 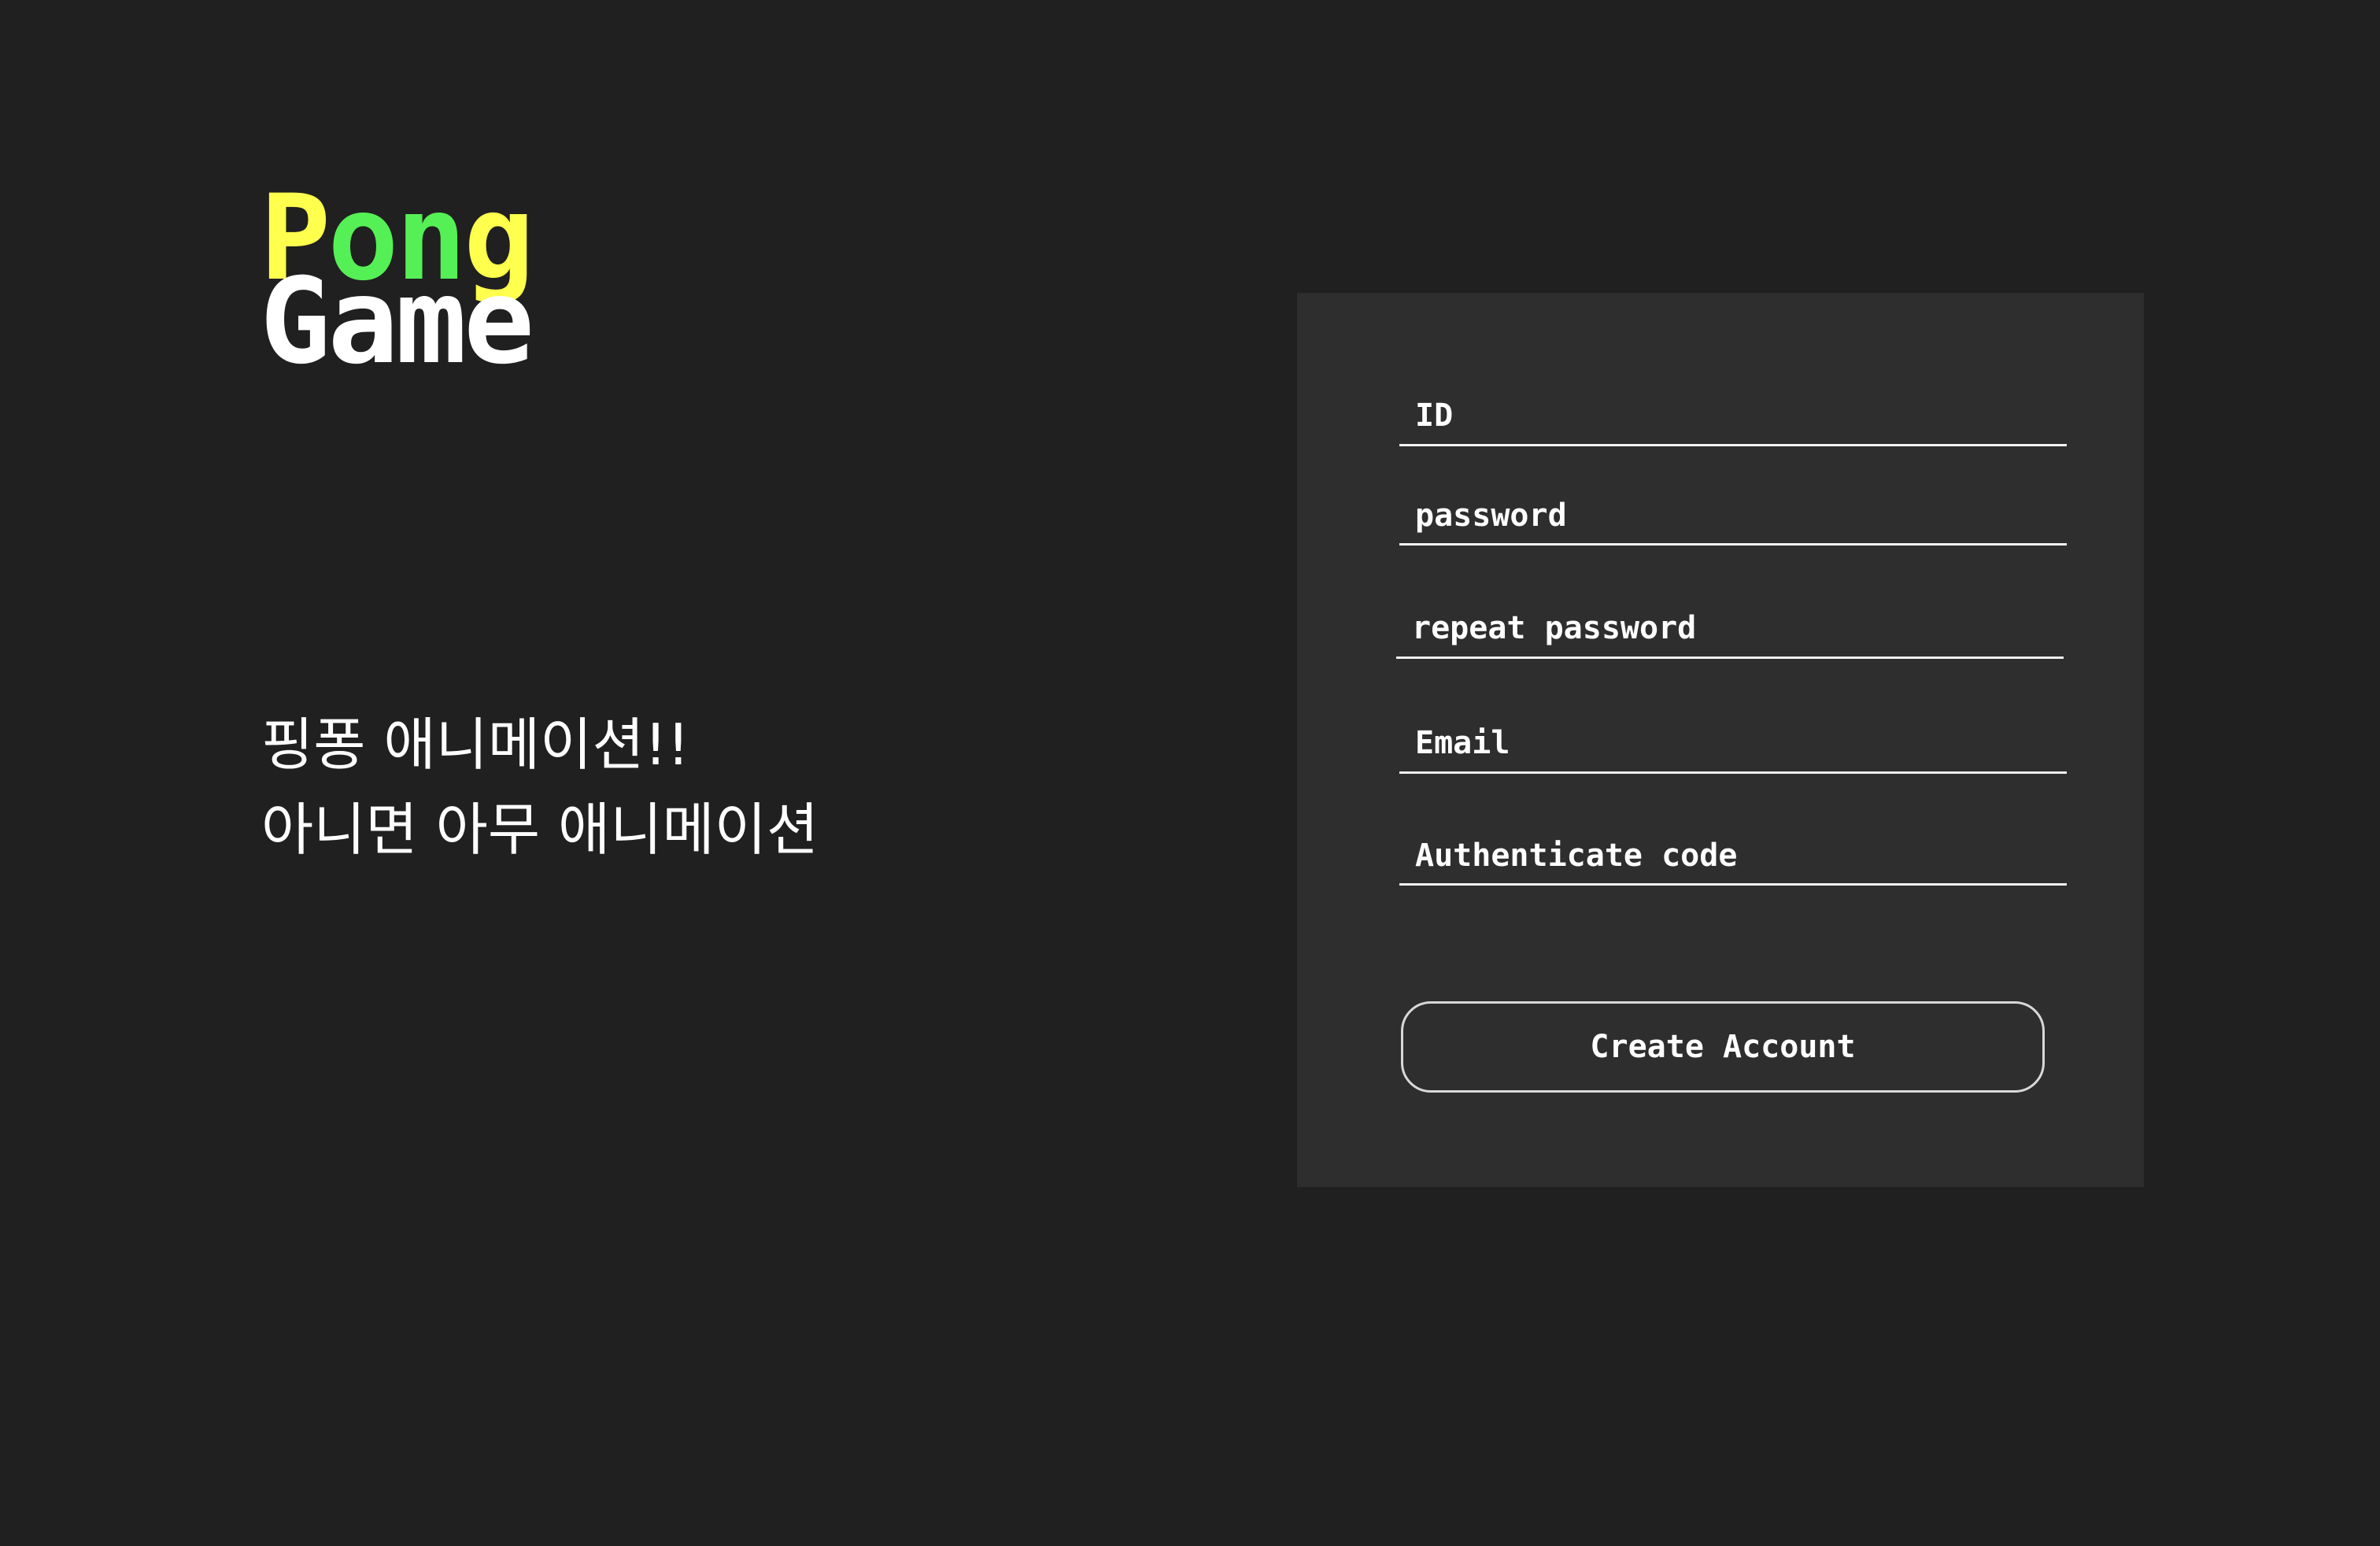 I want to click on id-field, so click(x=1733, y=416).